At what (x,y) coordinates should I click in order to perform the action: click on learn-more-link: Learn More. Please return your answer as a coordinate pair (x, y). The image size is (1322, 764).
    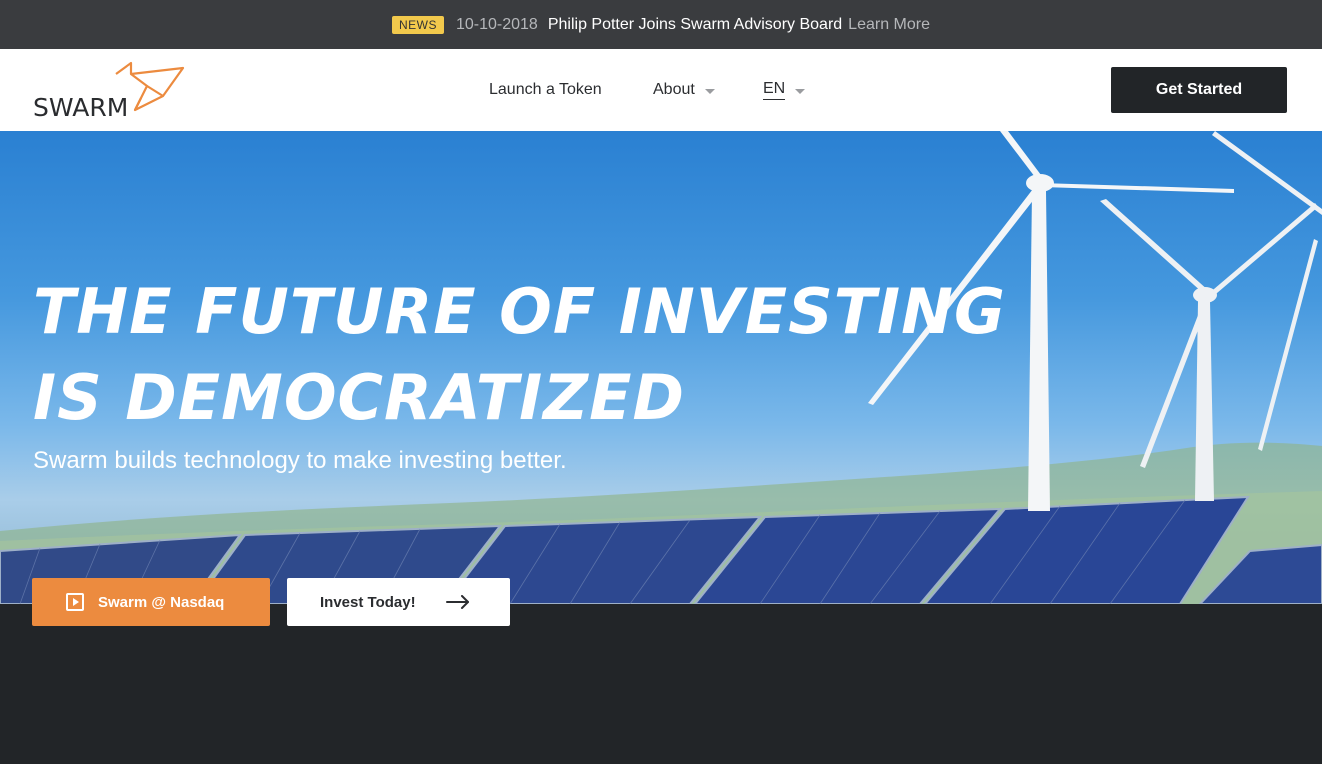
    Looking at the image, I should click on (889, 25).